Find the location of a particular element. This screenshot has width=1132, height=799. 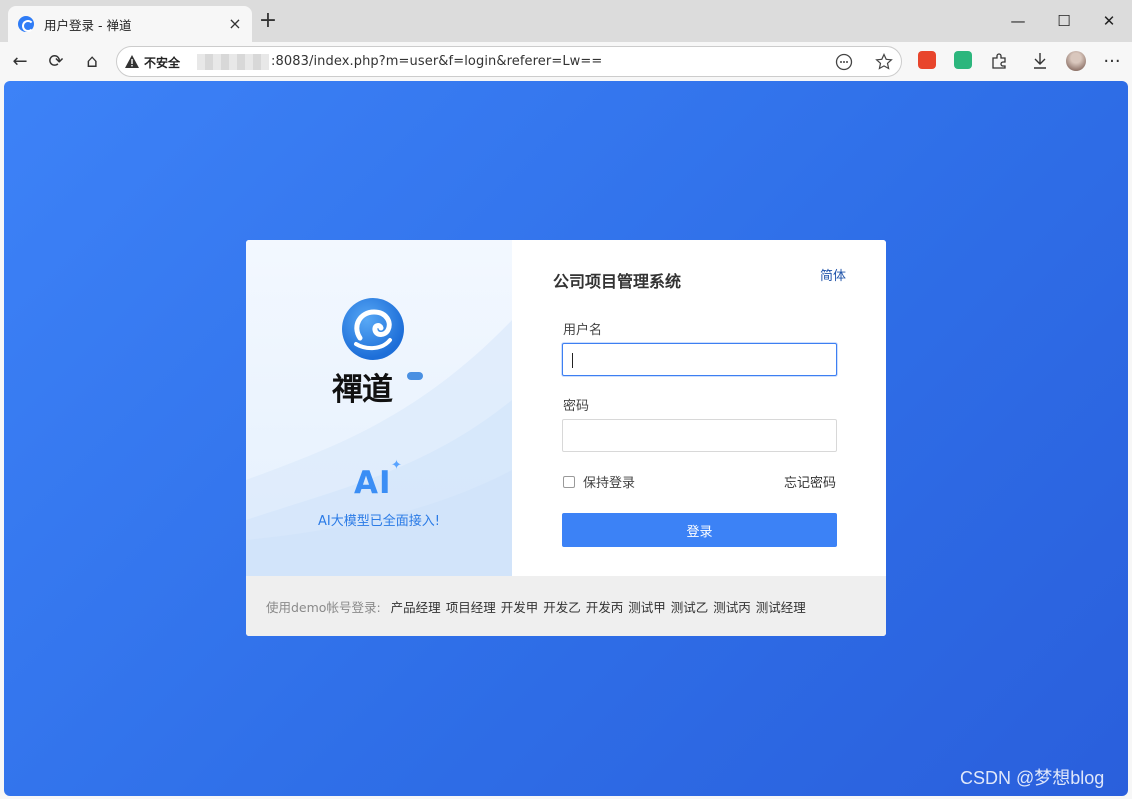

reader-icon is located at coordinates (844, 62).